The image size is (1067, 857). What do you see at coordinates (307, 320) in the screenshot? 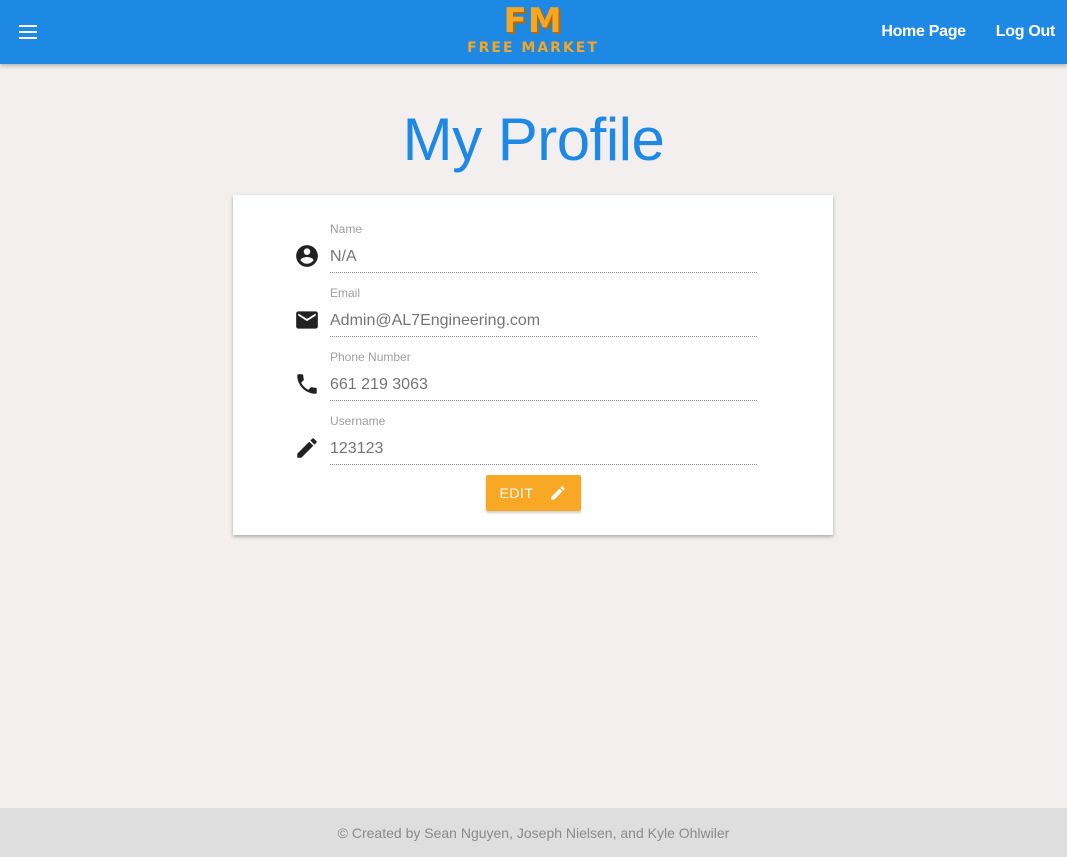
I see `email-icon` at bounding box center [307, 320].